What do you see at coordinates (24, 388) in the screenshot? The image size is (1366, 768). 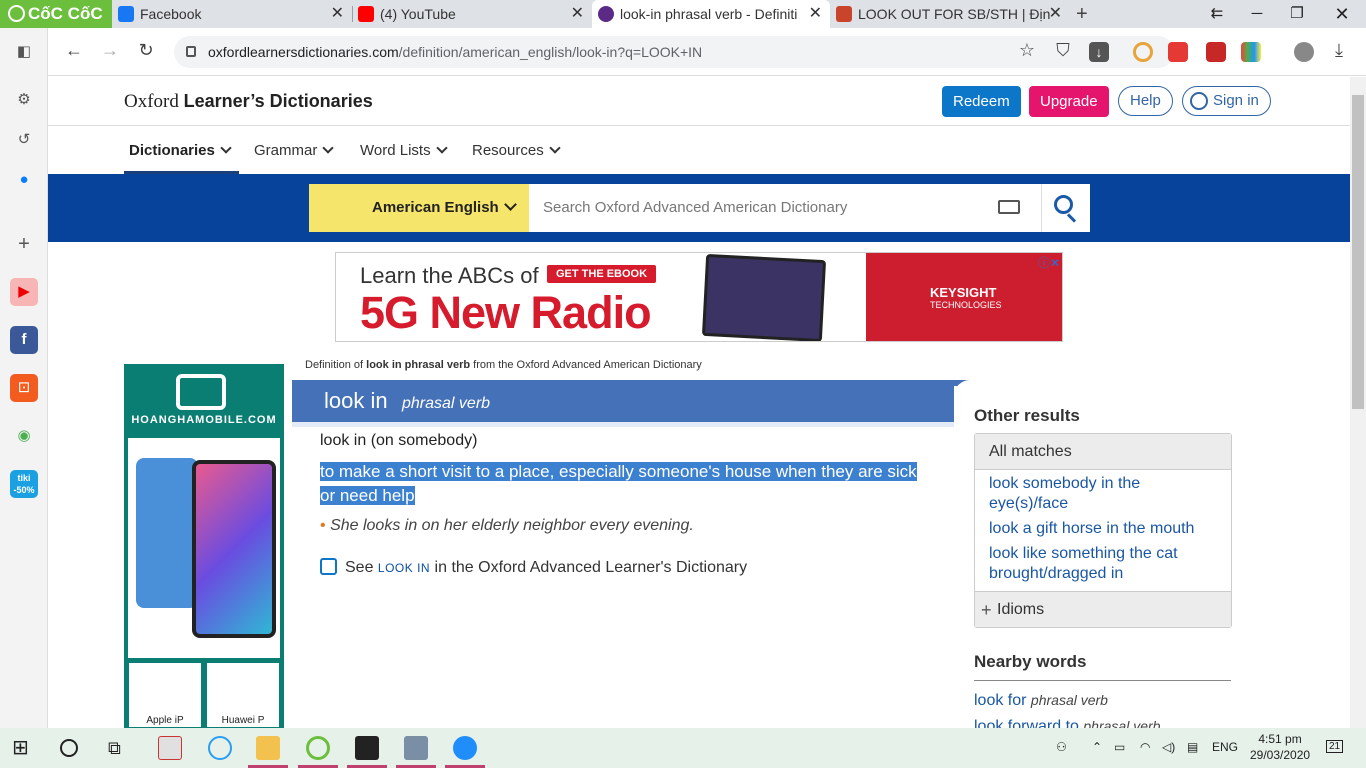 I see `shopee-icon: ⊡` at bounding box center [24, 388].